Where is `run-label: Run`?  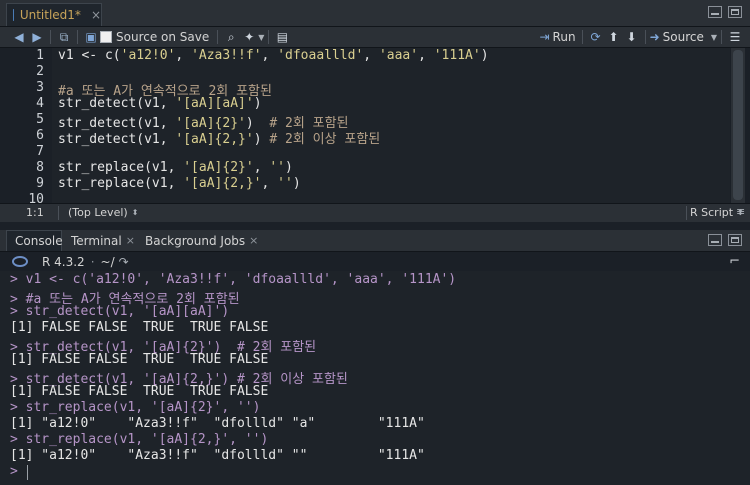 run-label: Run is located at coordinates (564, 37).